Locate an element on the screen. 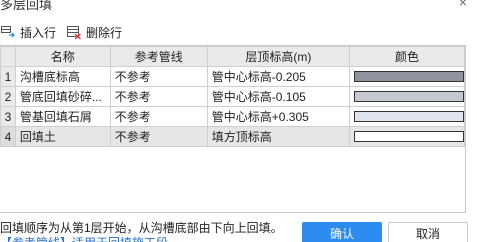  toolbar: 插入行 删除行 is located at coordinates (238, 32).